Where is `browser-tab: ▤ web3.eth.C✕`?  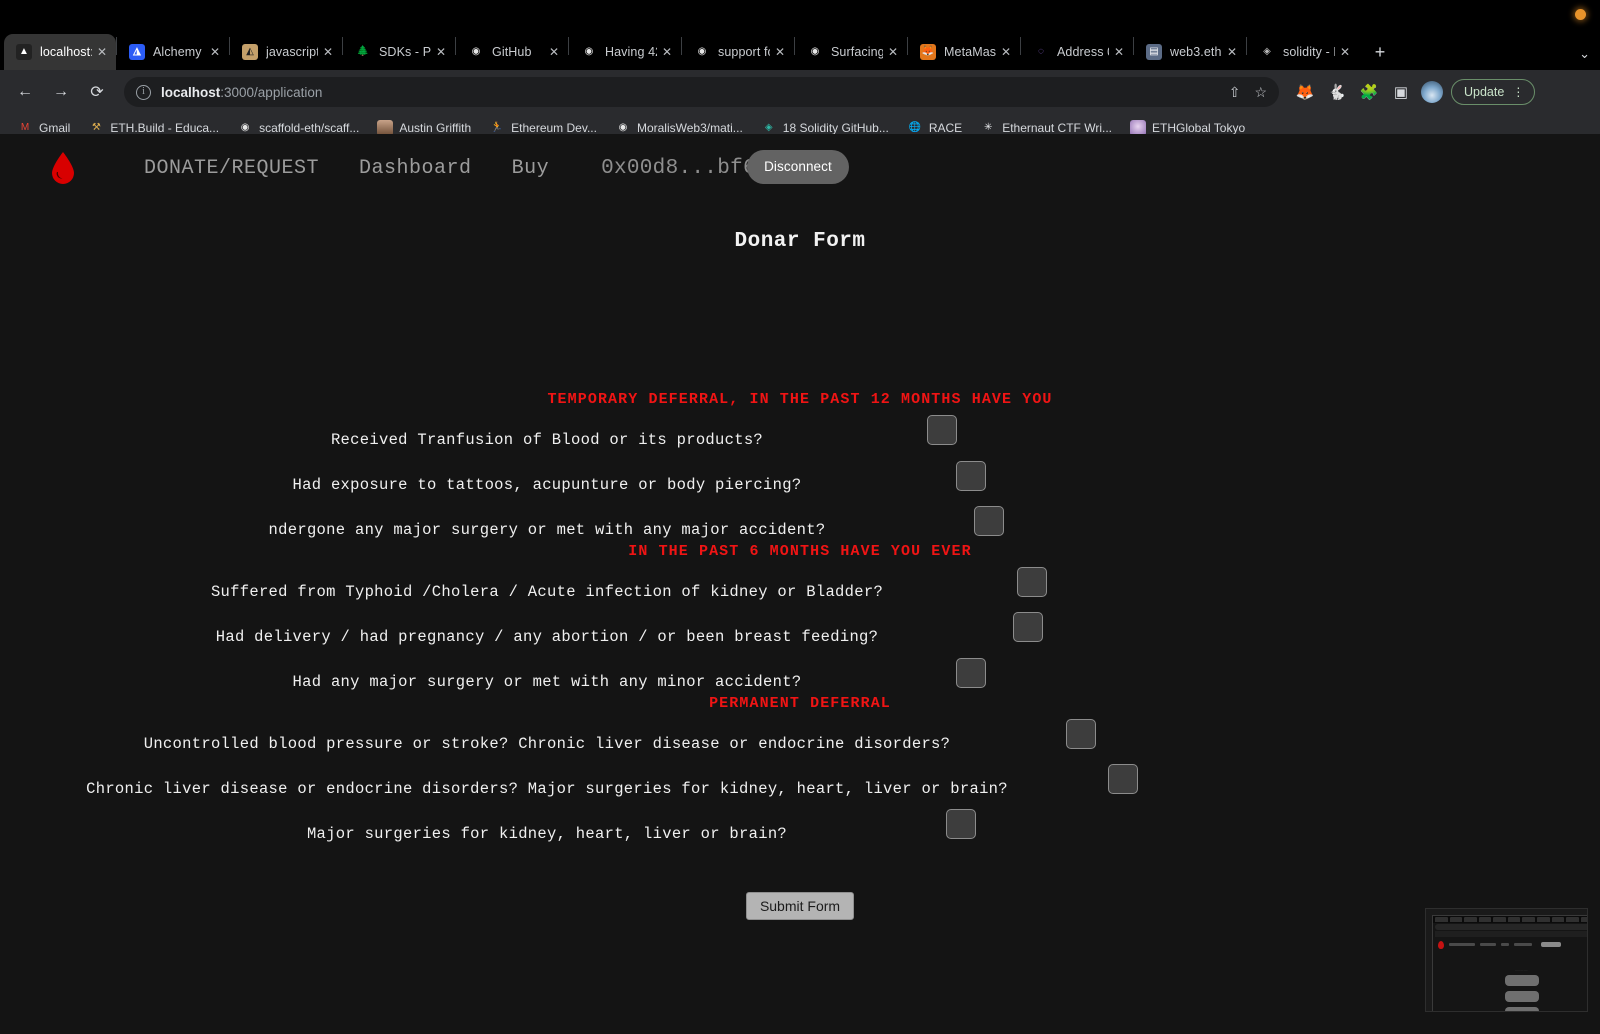 browser-tab: ▤ web3.eth.C✕ is located at coordinates (1190, 52).